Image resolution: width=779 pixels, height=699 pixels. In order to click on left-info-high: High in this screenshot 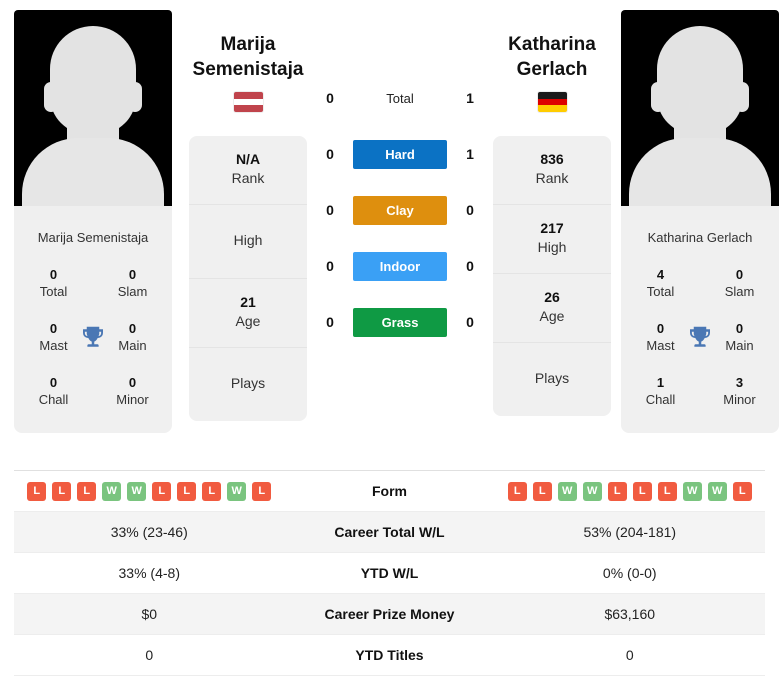, I will do `click(248, 242)`.